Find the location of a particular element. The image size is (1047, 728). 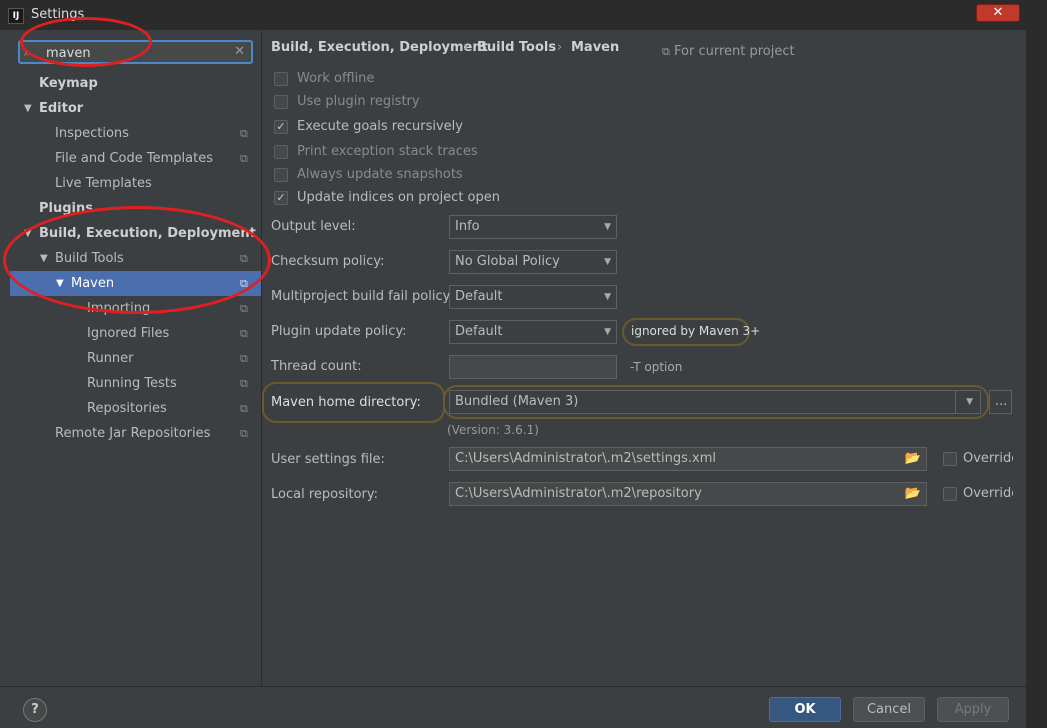

project-scope-note: ⧉ For current project is located at coordinates (728, 51).